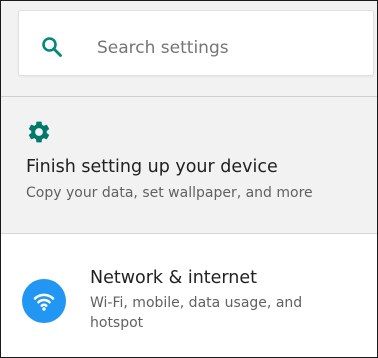  Describe the element at coordinates (169, 193) in the screenshot. I see `suggestion-summary: Copy your data, set wallpaper, and more` at that location.